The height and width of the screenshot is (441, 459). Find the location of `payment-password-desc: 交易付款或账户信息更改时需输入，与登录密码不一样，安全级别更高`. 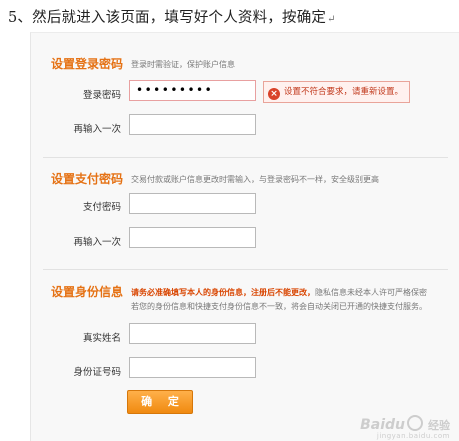

payment-password-desc: 交易付款或账户信息更改时需输入，与登录密码不一样，安全级别更高 is located at coordinates (255, 179).